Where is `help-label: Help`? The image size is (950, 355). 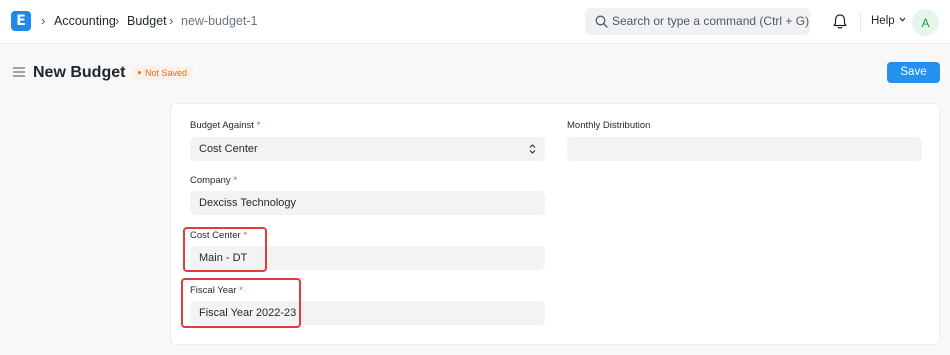 help-label: Help is located at coordinates (883, 21).